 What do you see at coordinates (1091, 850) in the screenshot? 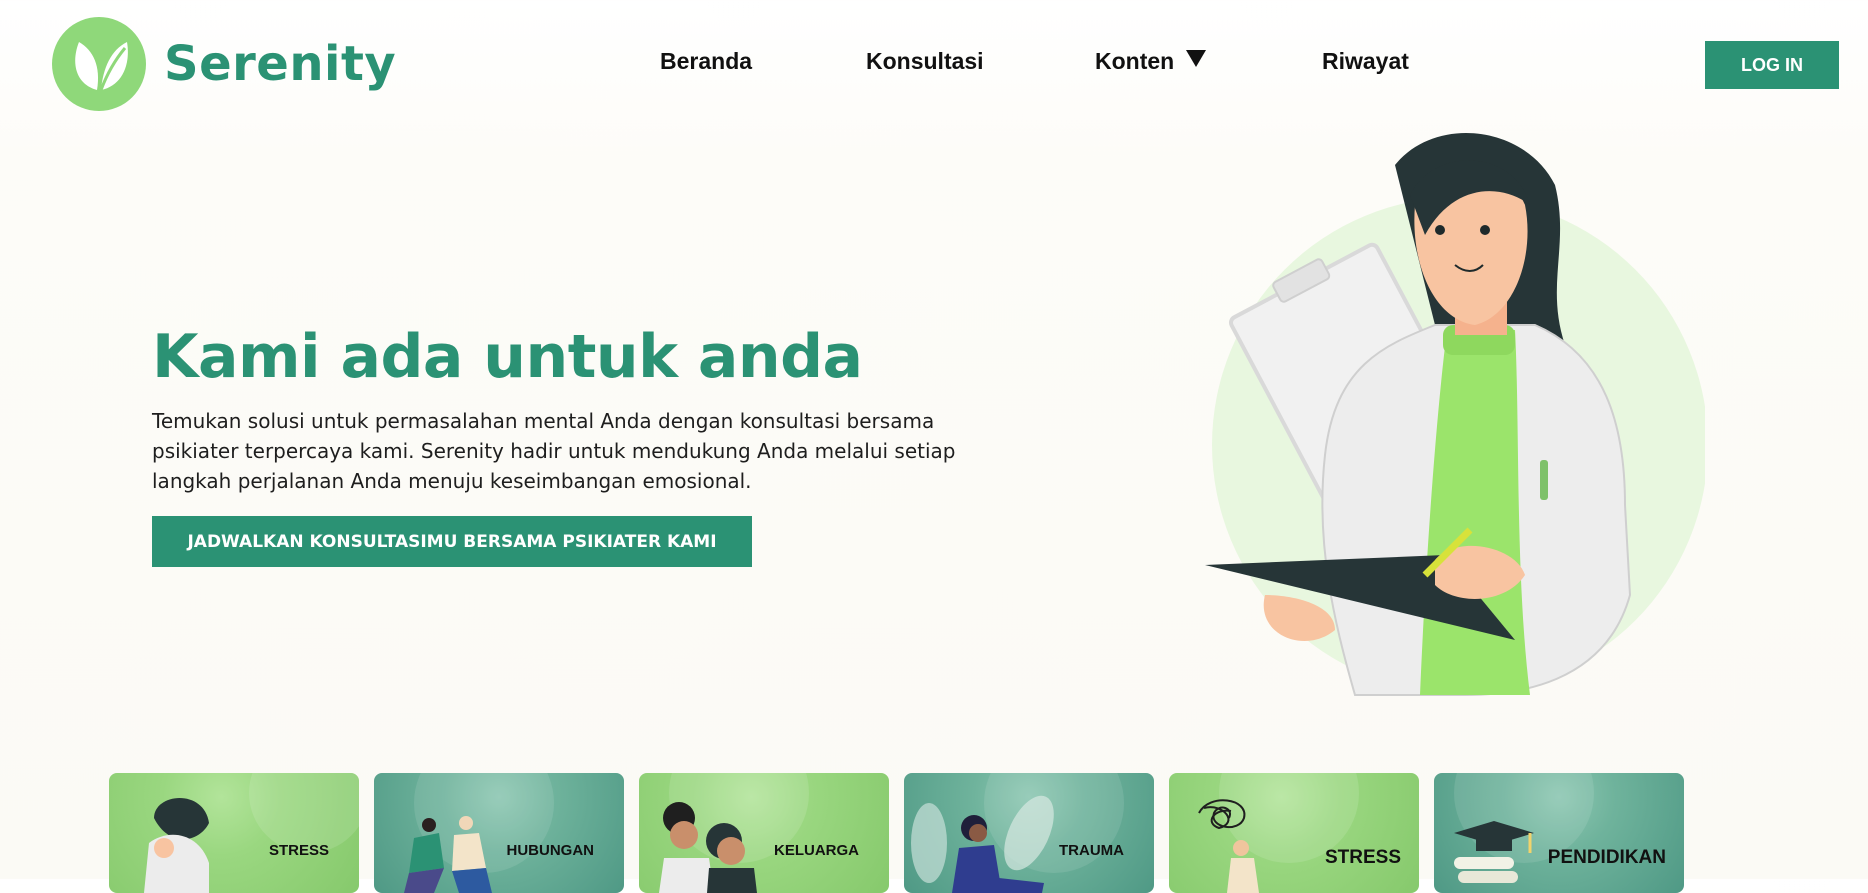
I see `category-label: TRAUMA` at bounding box center [1091, 850].